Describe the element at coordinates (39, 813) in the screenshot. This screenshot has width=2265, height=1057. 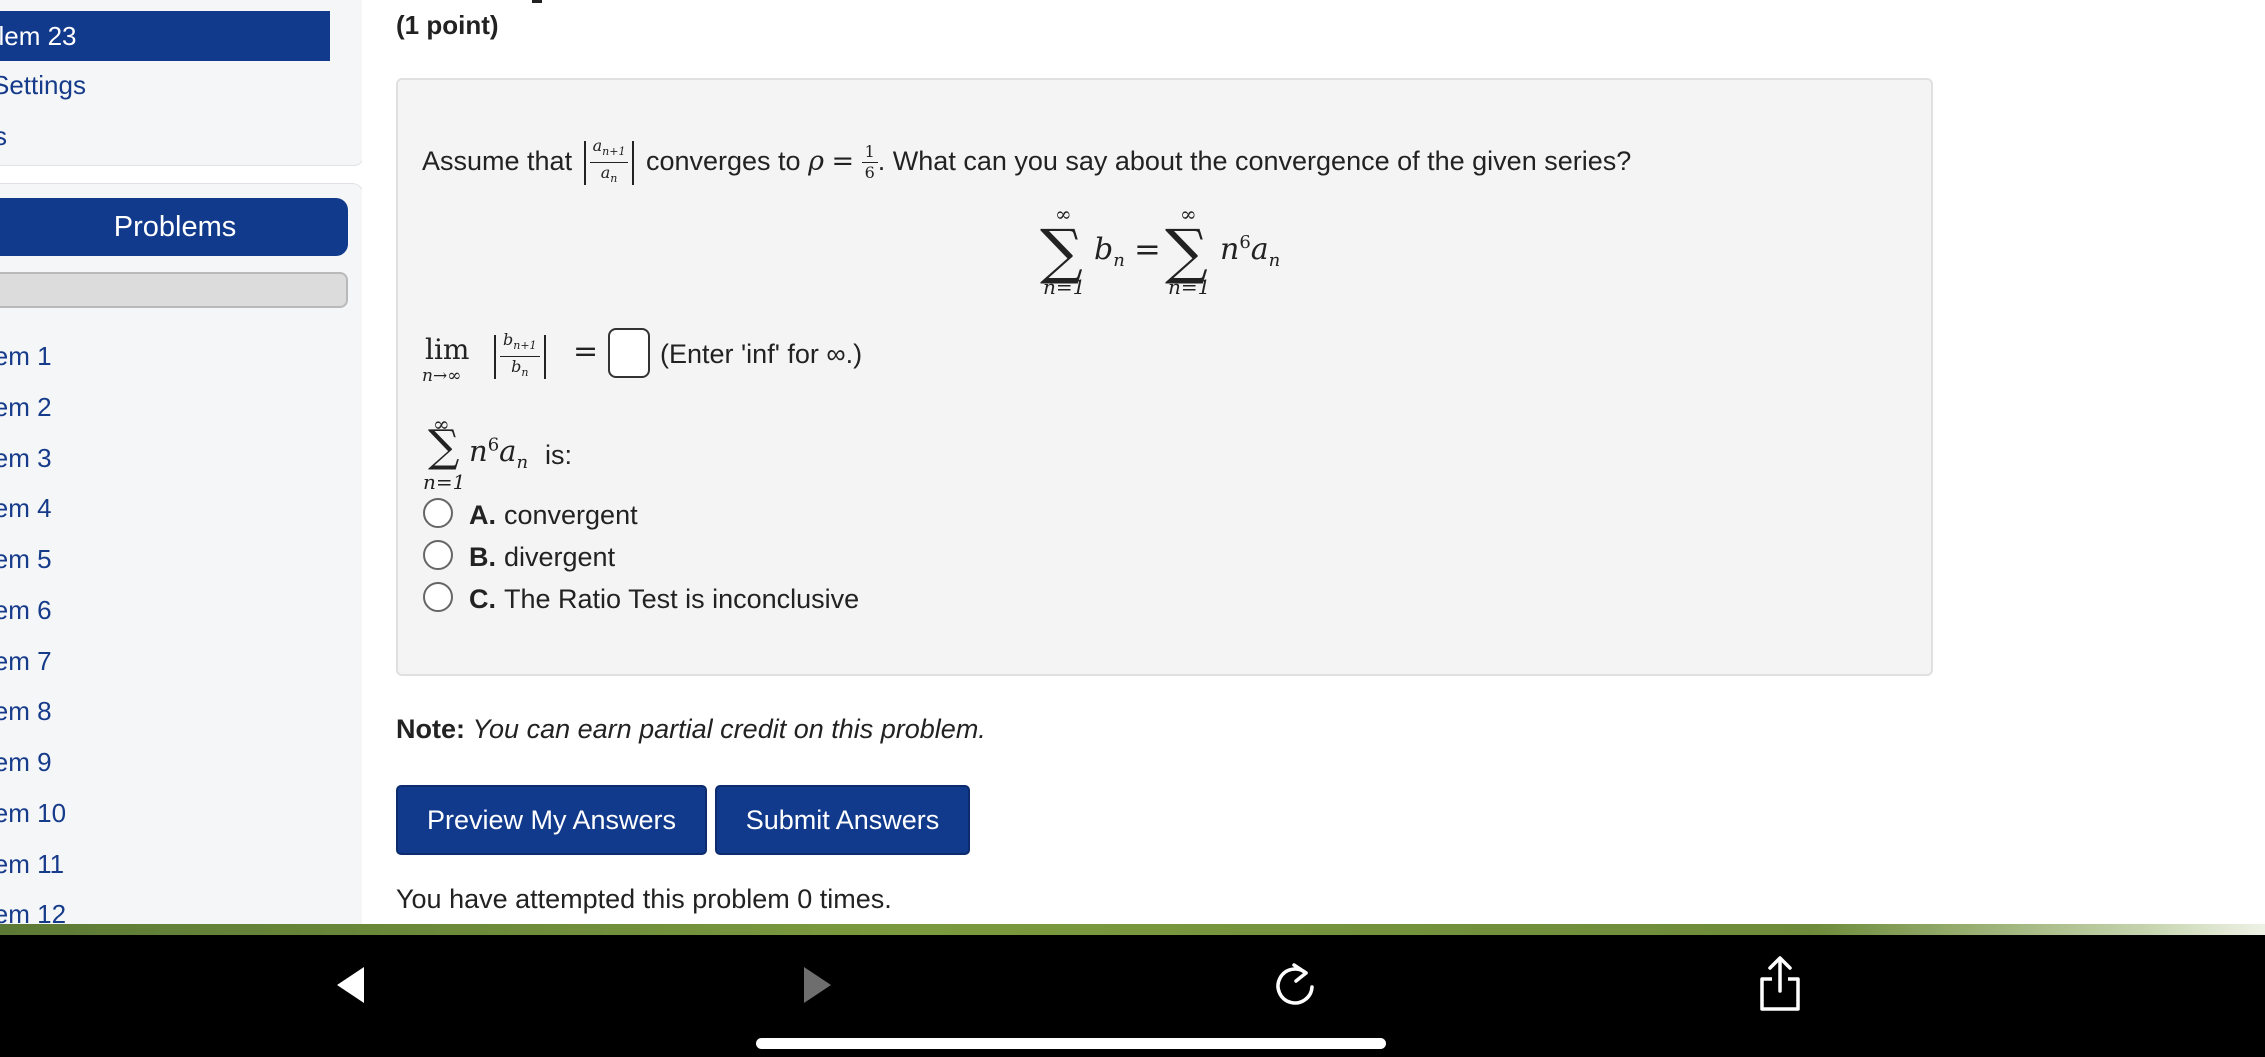
I see `problem-list-item: lem 10` at that location.